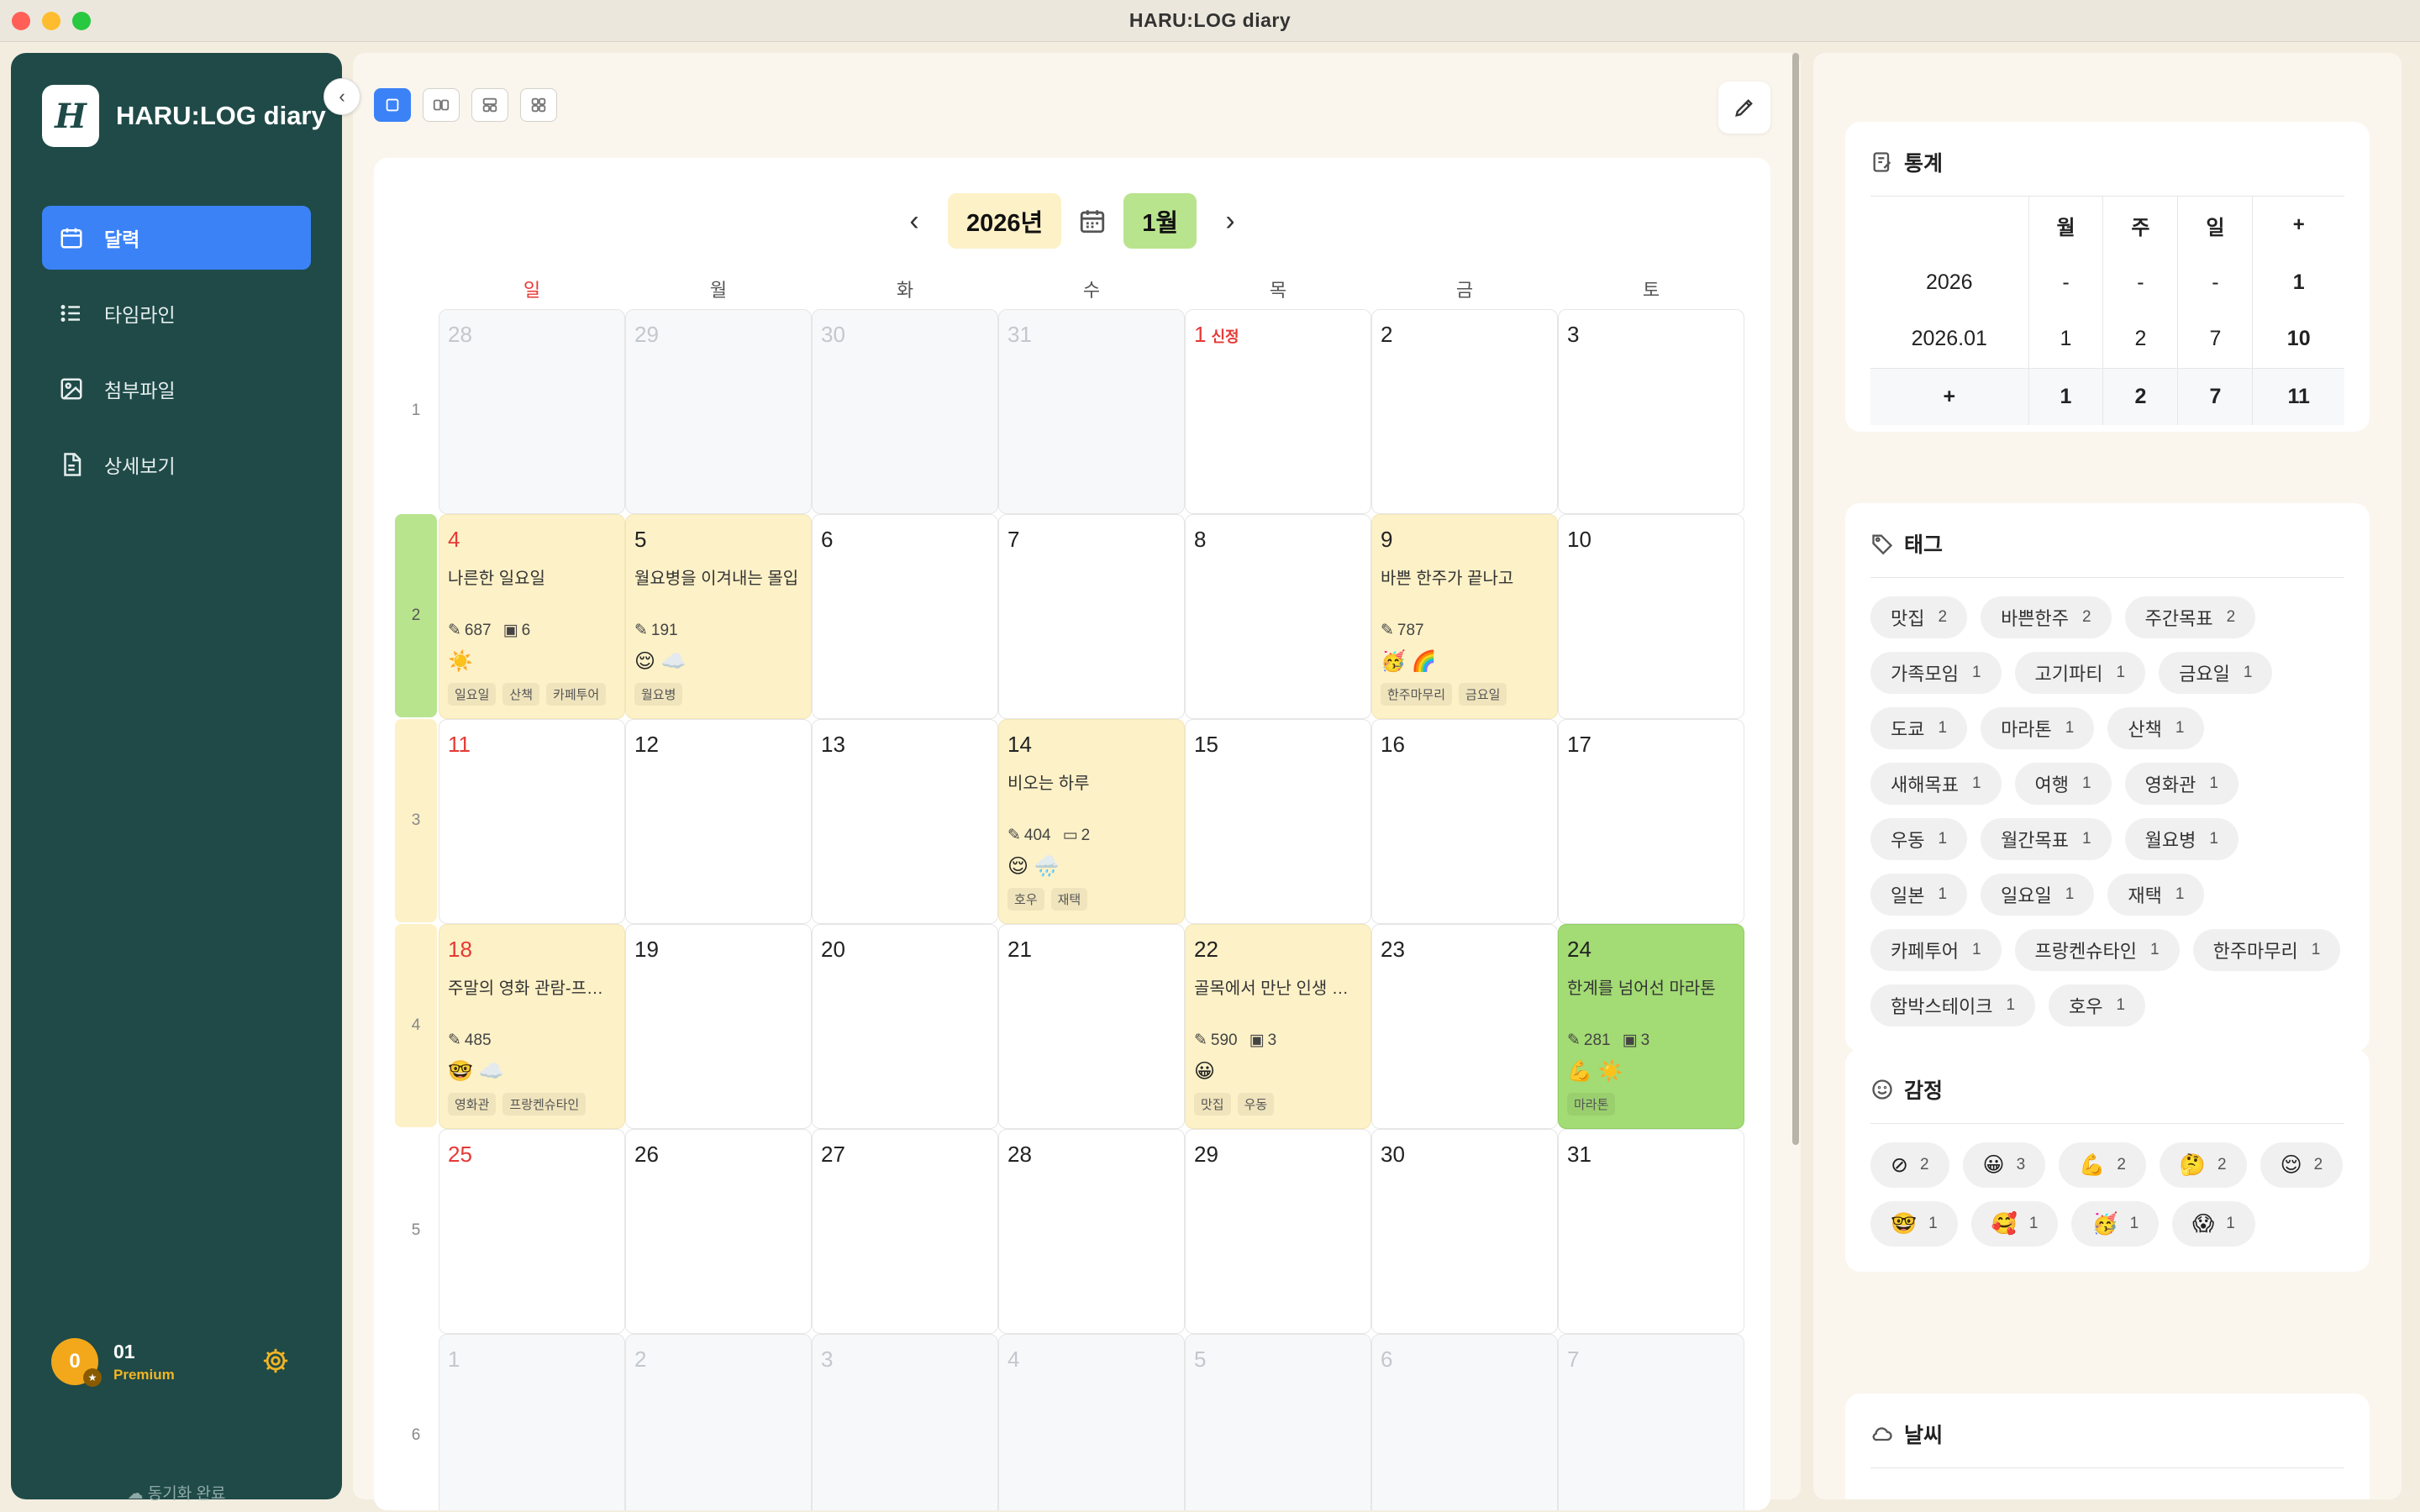 This screenshot has height=1512, width=2420. I want to click on sidebar-item-2: 첨부파일, so click(176, 389).